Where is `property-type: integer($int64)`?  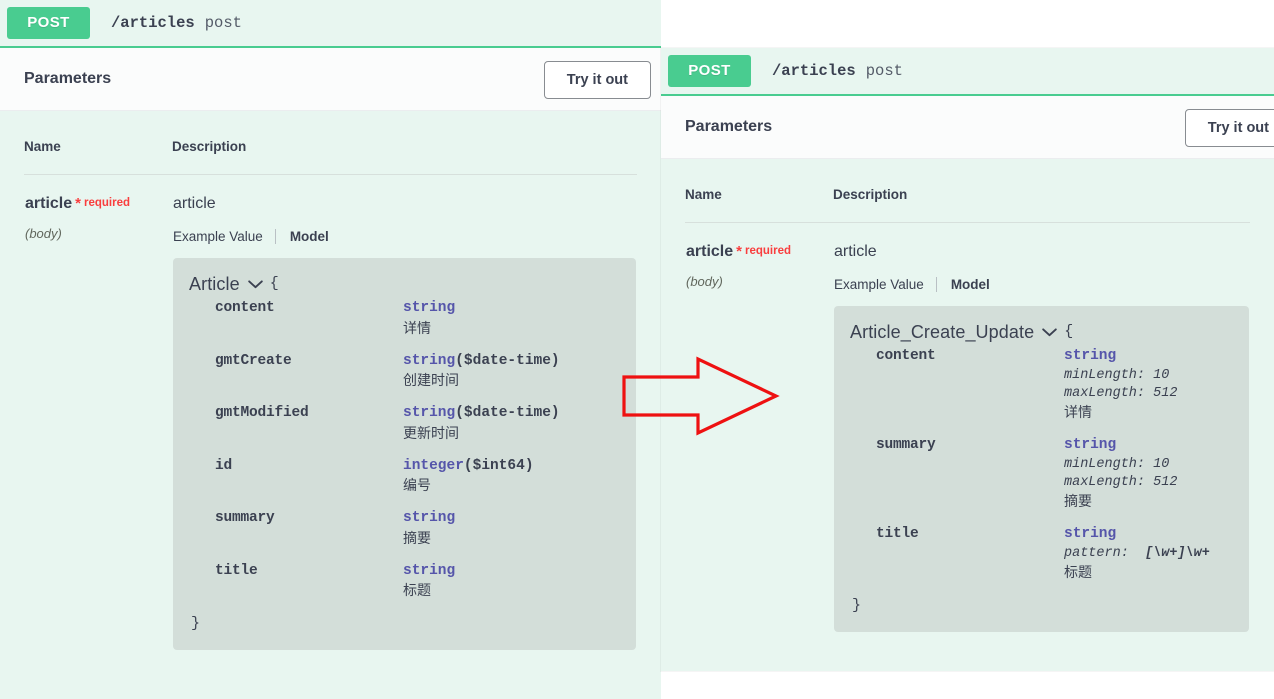
property-type: integer($int64) is located at coordinates (468, 465).